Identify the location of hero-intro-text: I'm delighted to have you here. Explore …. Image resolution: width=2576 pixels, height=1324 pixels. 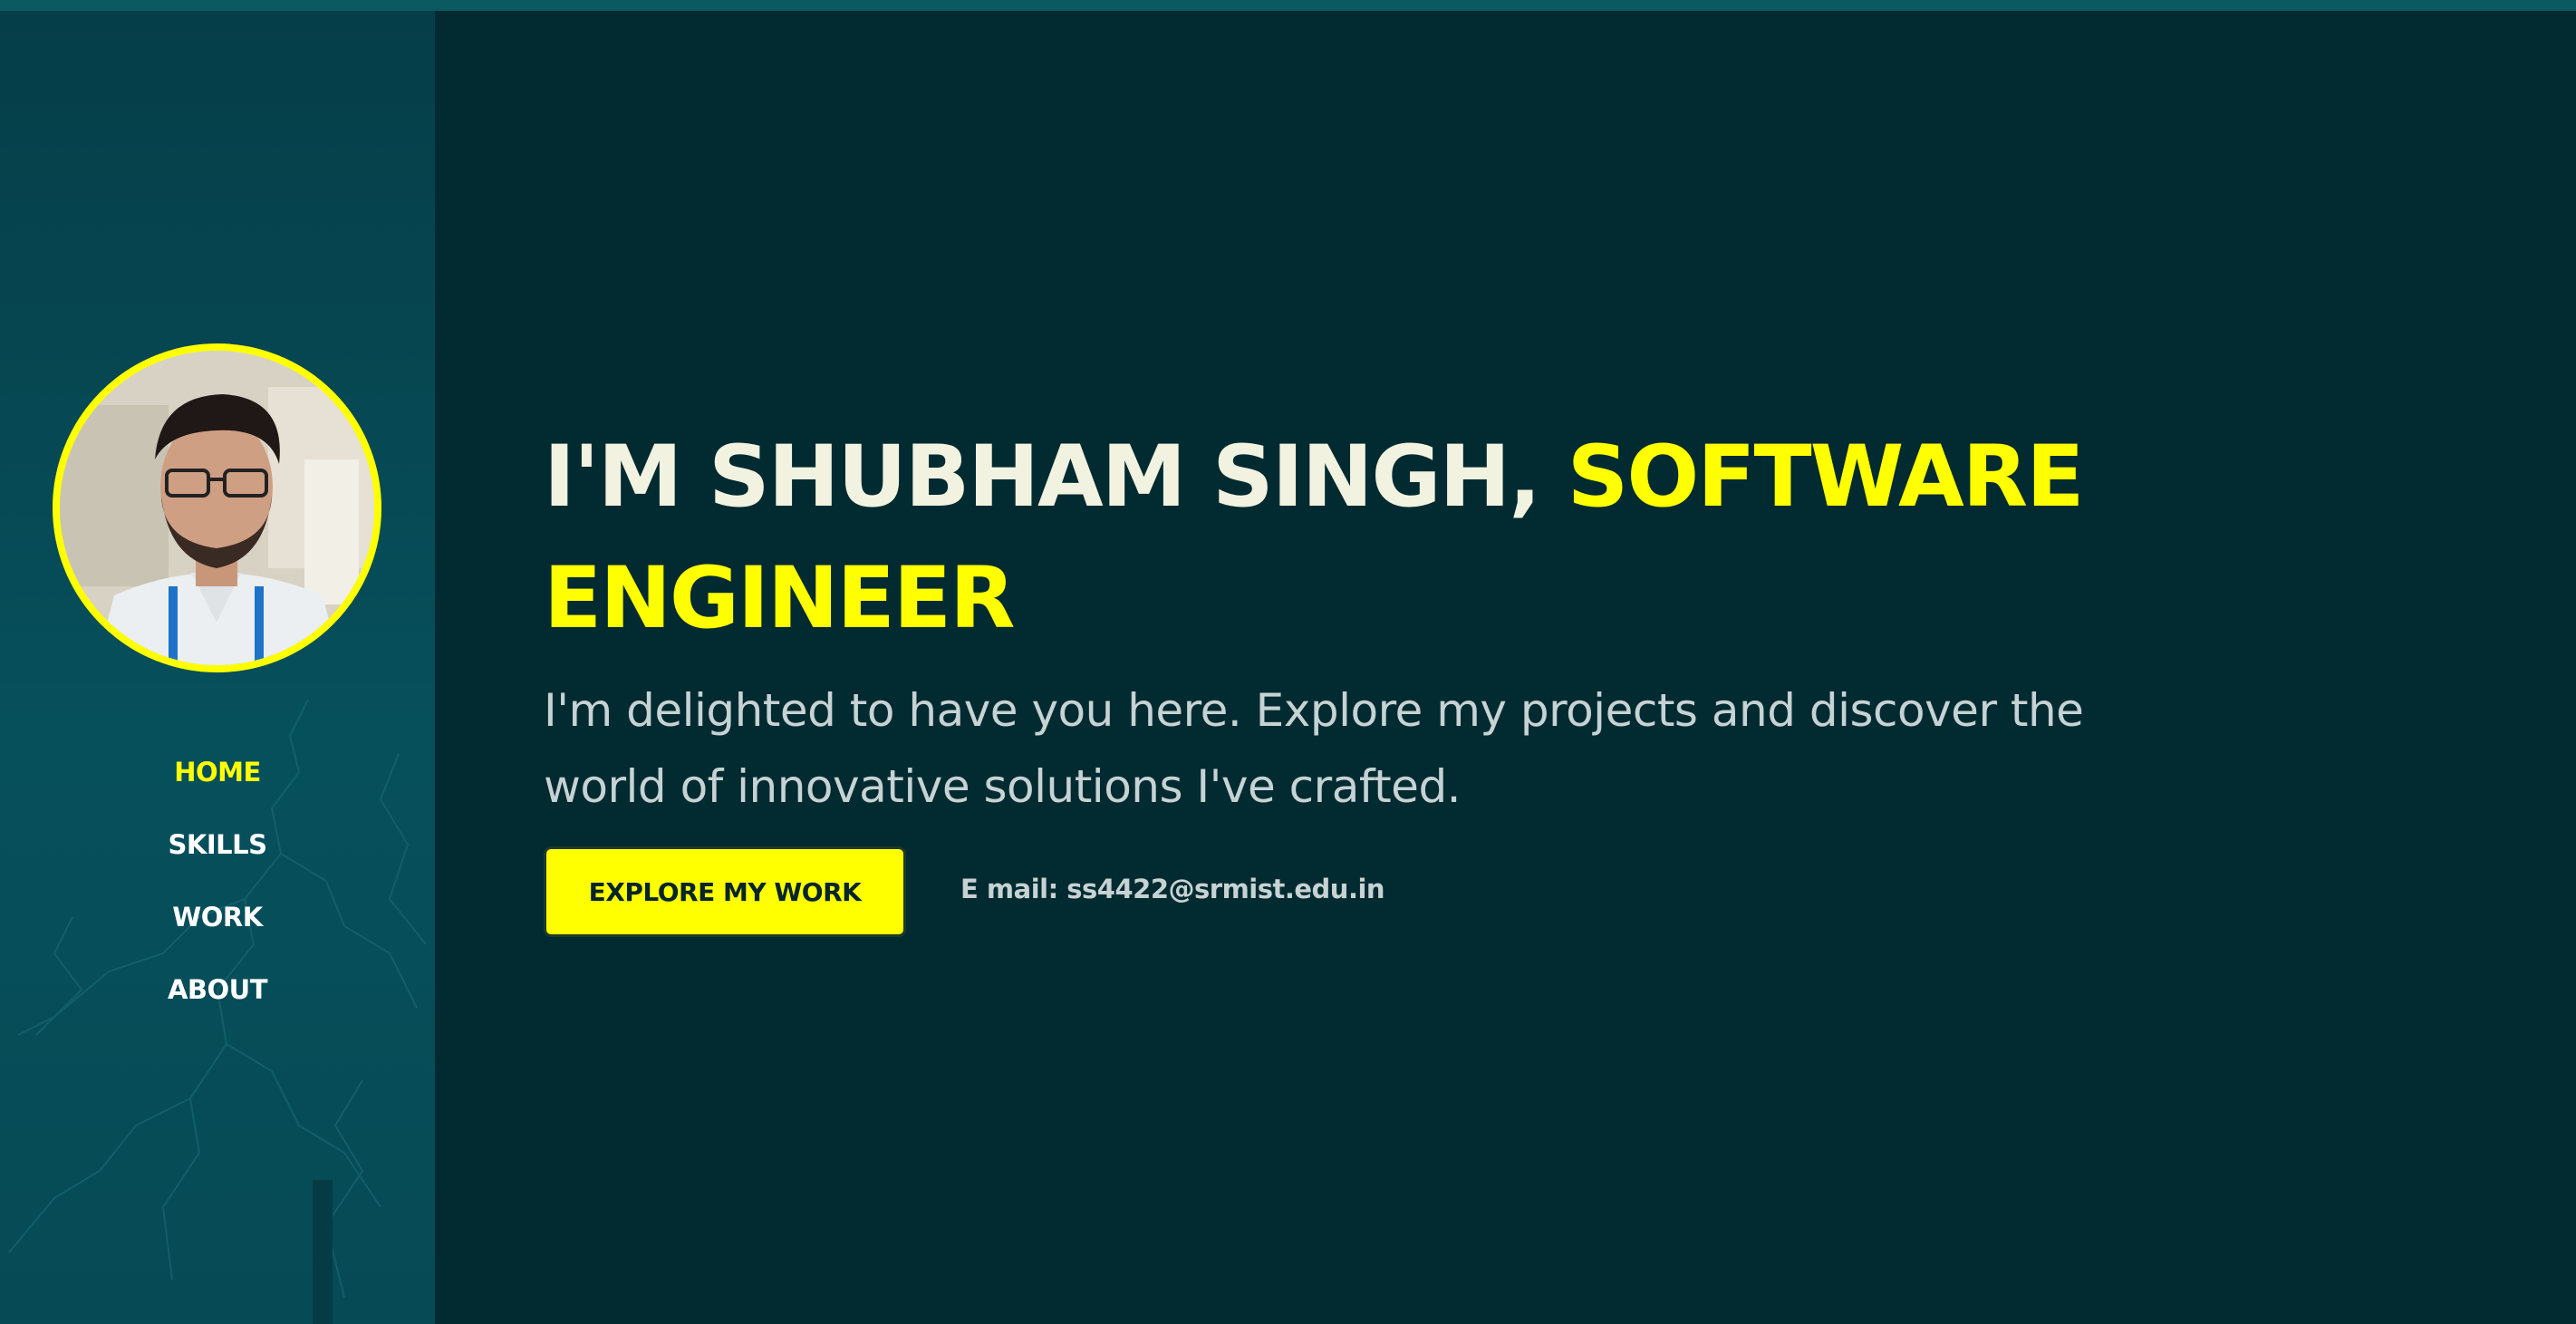
(1314, 748).